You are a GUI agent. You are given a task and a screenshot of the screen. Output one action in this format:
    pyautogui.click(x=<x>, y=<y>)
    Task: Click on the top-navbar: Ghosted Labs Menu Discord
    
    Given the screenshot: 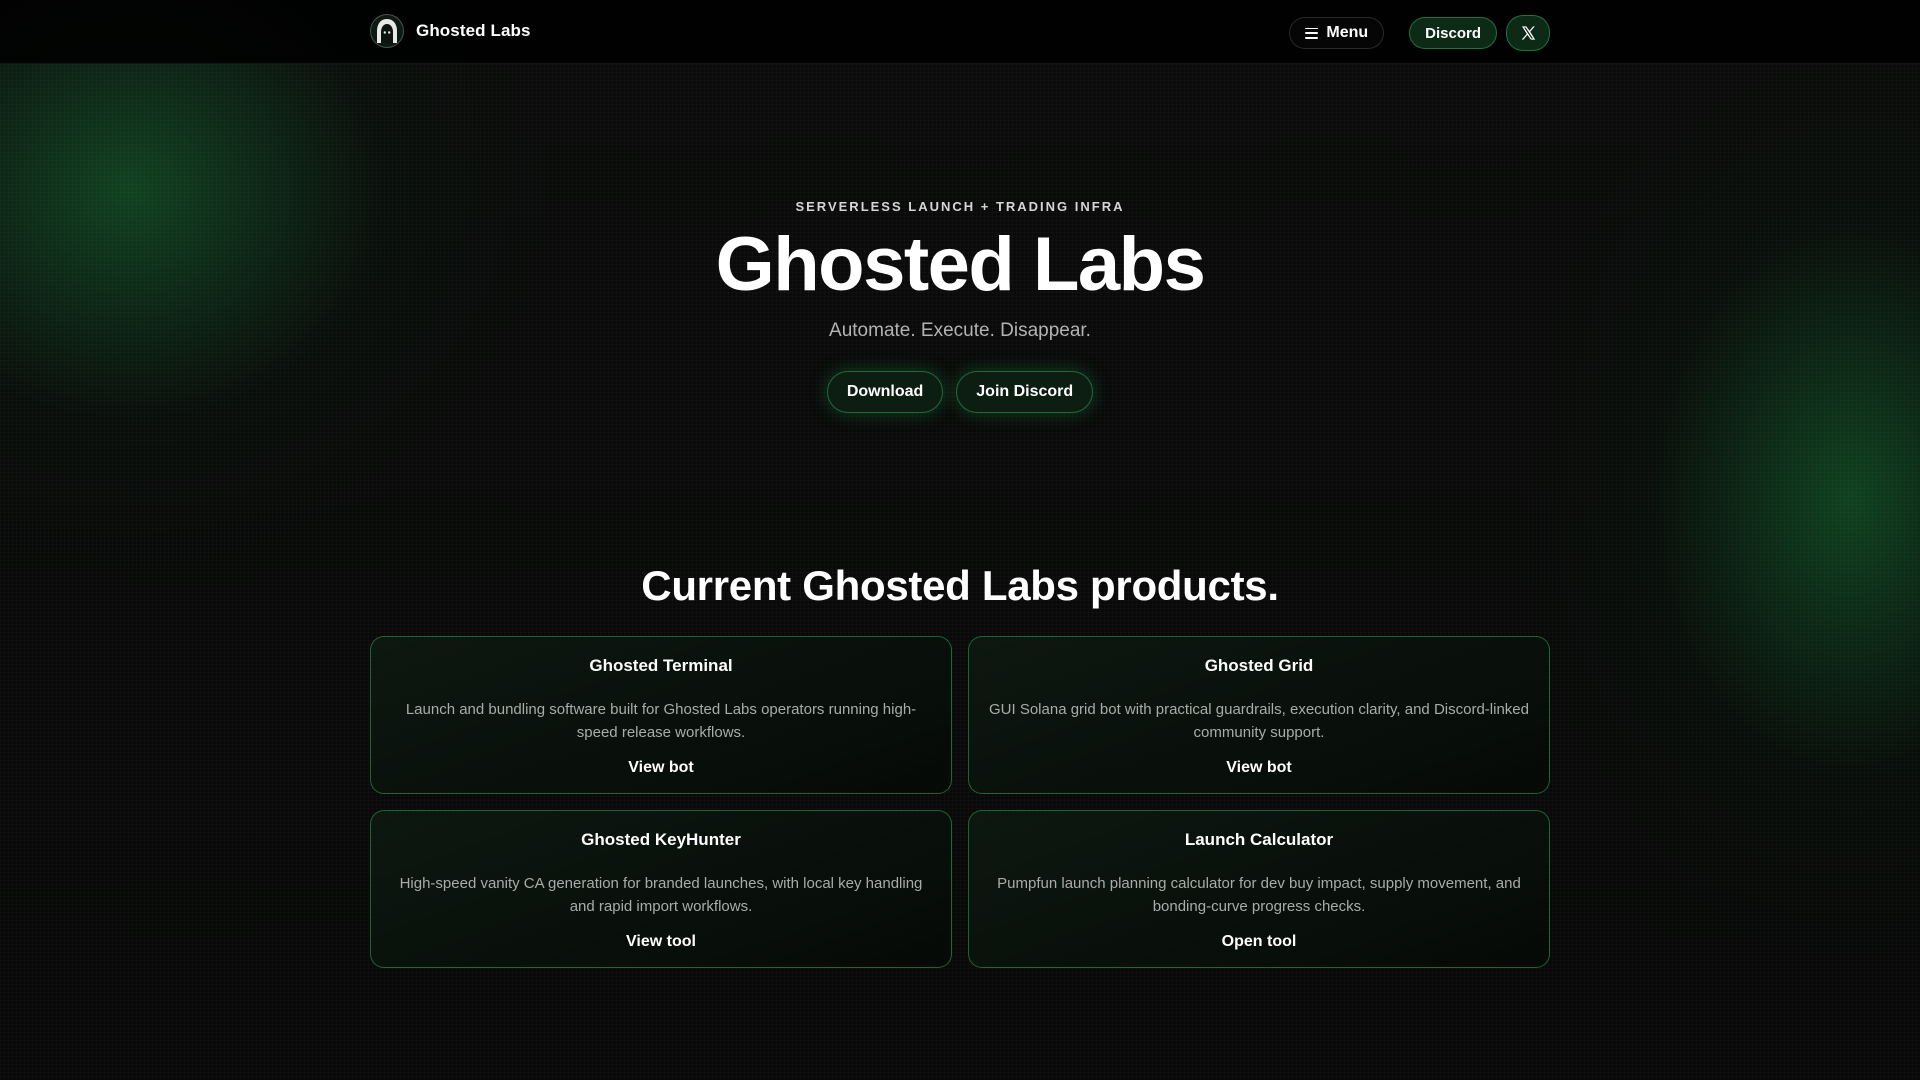 What is the action you would take?
    pyautogui.click(x=960, y=32)
    